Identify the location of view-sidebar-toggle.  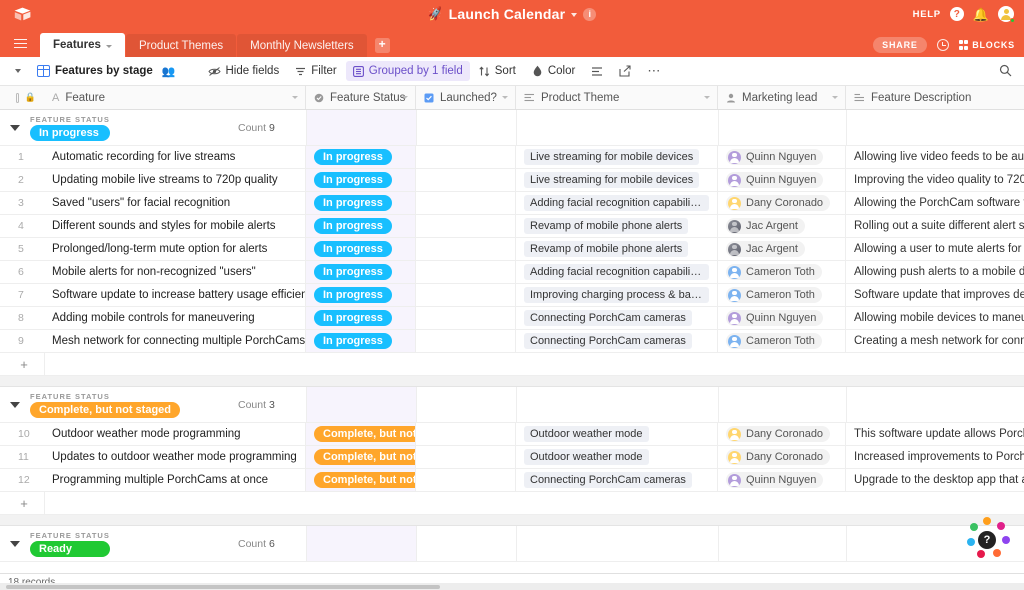
(18, 71).